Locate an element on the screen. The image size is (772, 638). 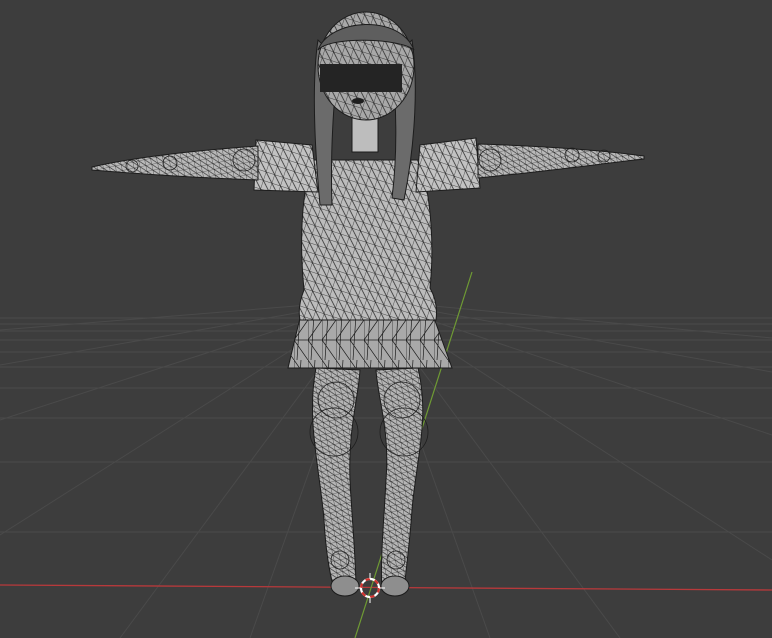
left-shoe is located at coordinates (345, 586).